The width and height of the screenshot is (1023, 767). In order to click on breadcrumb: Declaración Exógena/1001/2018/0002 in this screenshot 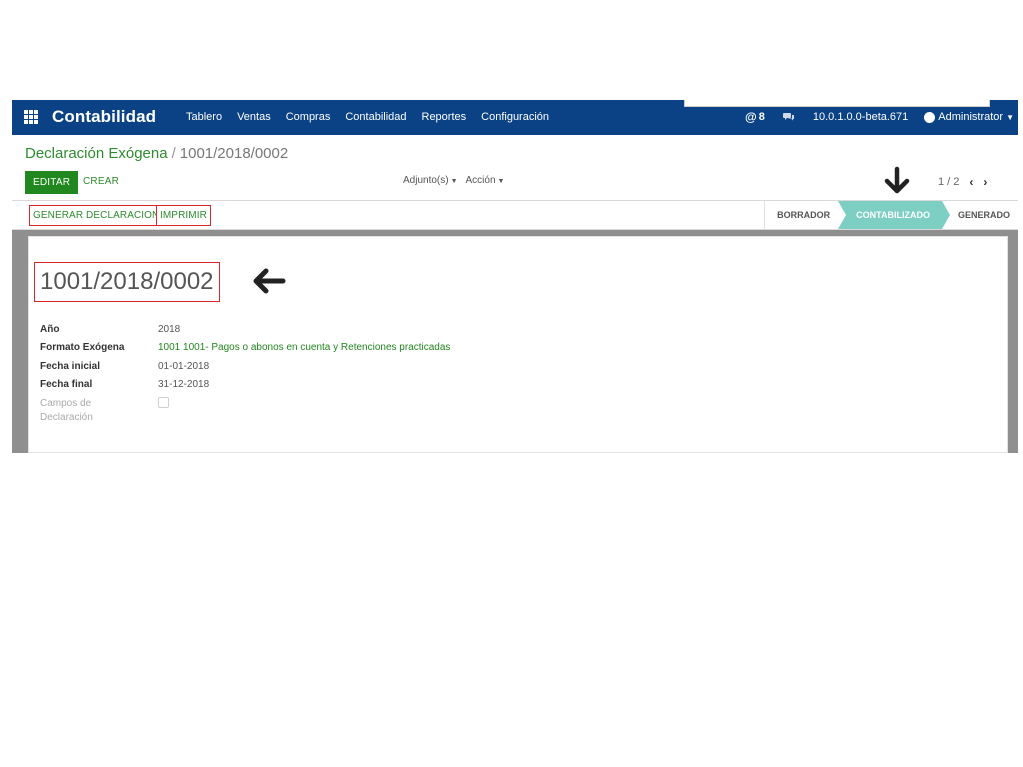, I will do `click(156, 153)`.